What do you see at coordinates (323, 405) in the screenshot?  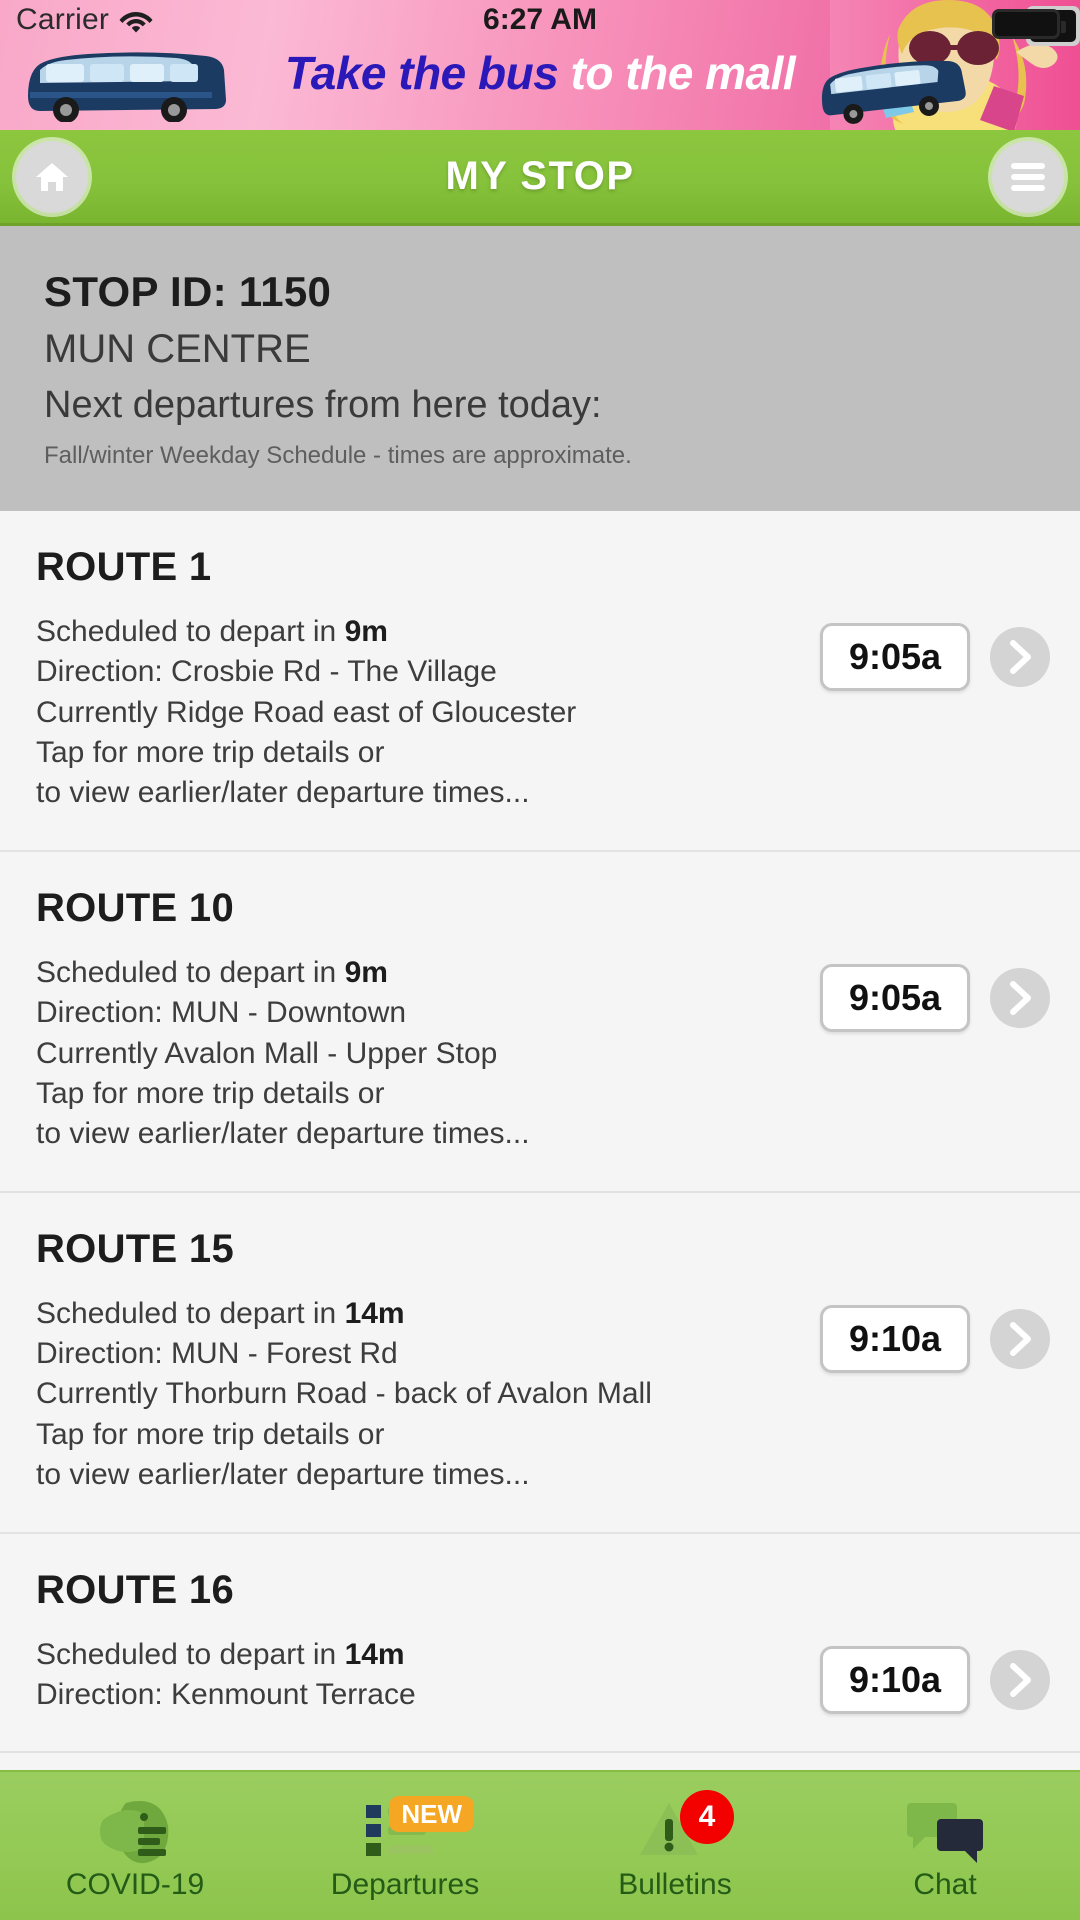 I see `next-departures-label: Next departures from here today:` at bounding box center [323, 405].